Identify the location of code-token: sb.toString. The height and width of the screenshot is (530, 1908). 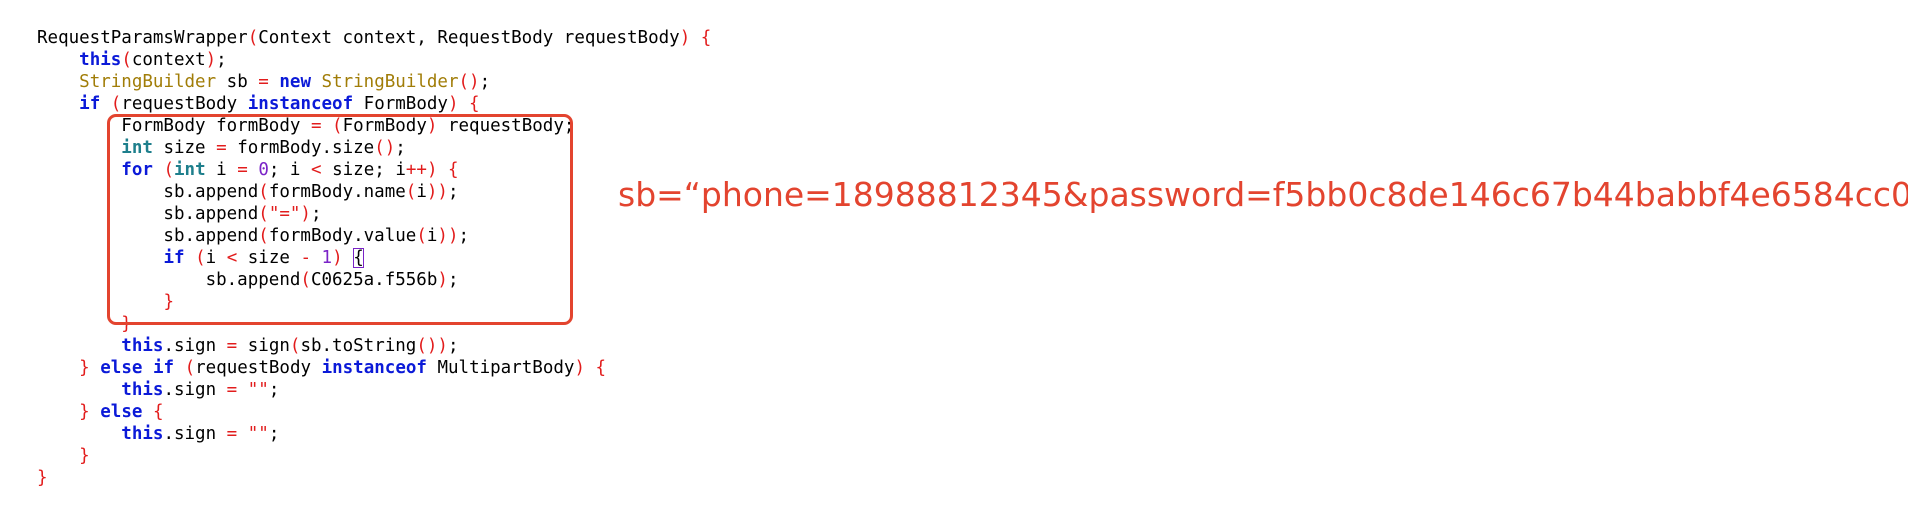
(358, 346).